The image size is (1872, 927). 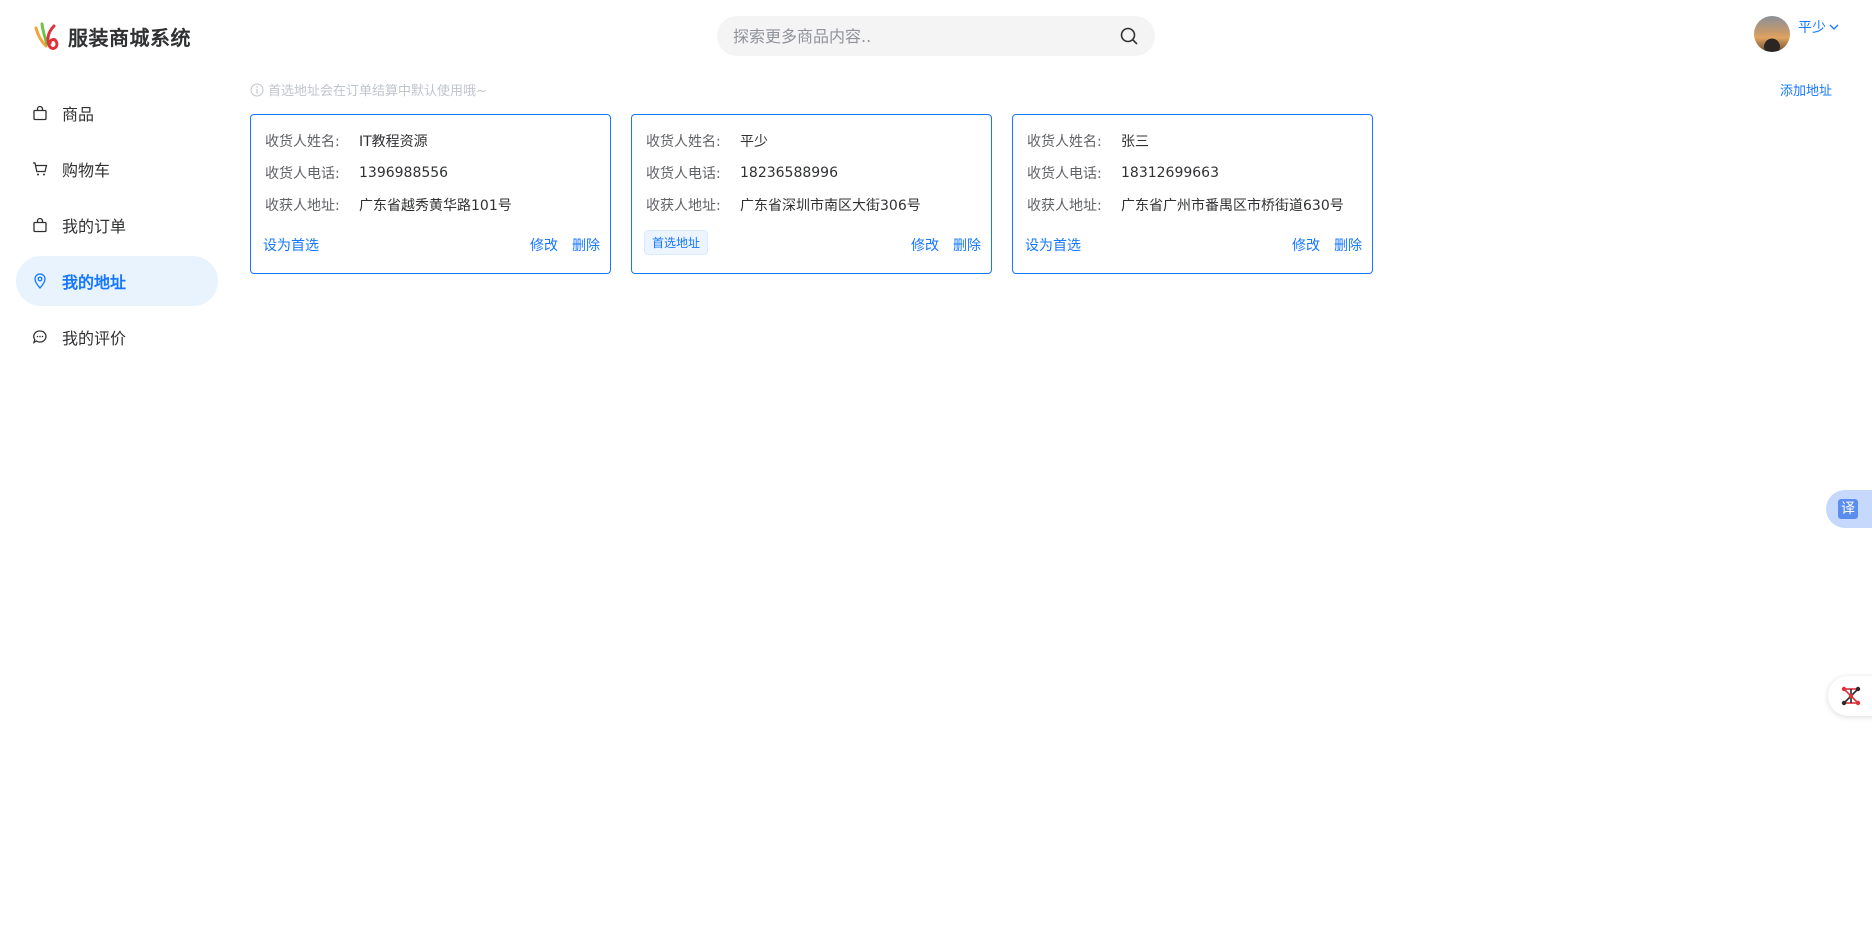 I want to click on receiver-address: 广东省越秀黄华路101号, so click(x=435, y=206).